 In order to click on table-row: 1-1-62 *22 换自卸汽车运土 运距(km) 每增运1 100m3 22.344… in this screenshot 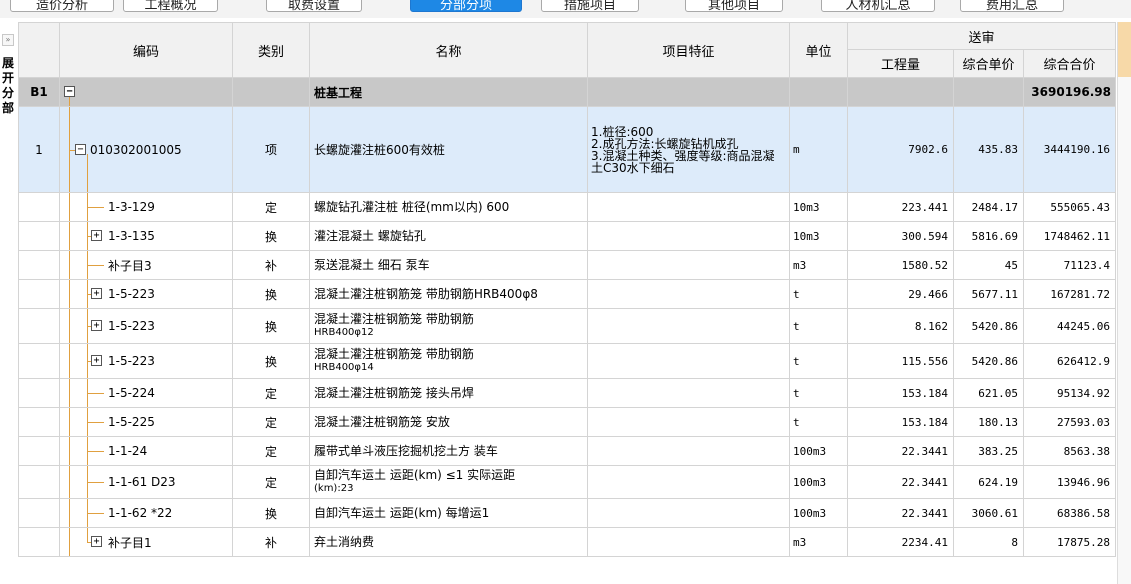, I will do `click(567, 513)`.